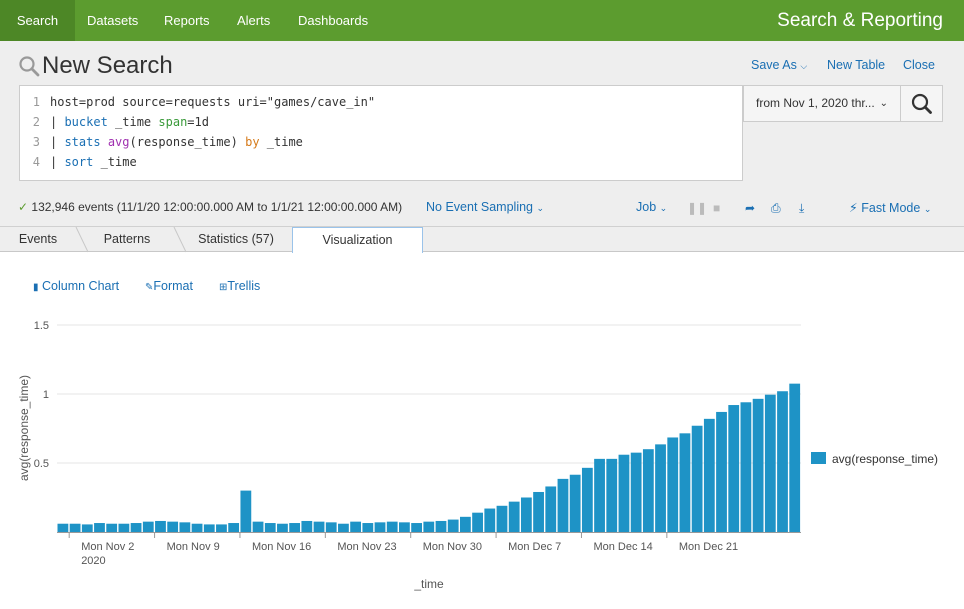 This screenshot has height=609, width=964. Describe the element at coordinates (24, 428) in the screenshot. I see `y-axis-label: avg(response_time)` at that location.